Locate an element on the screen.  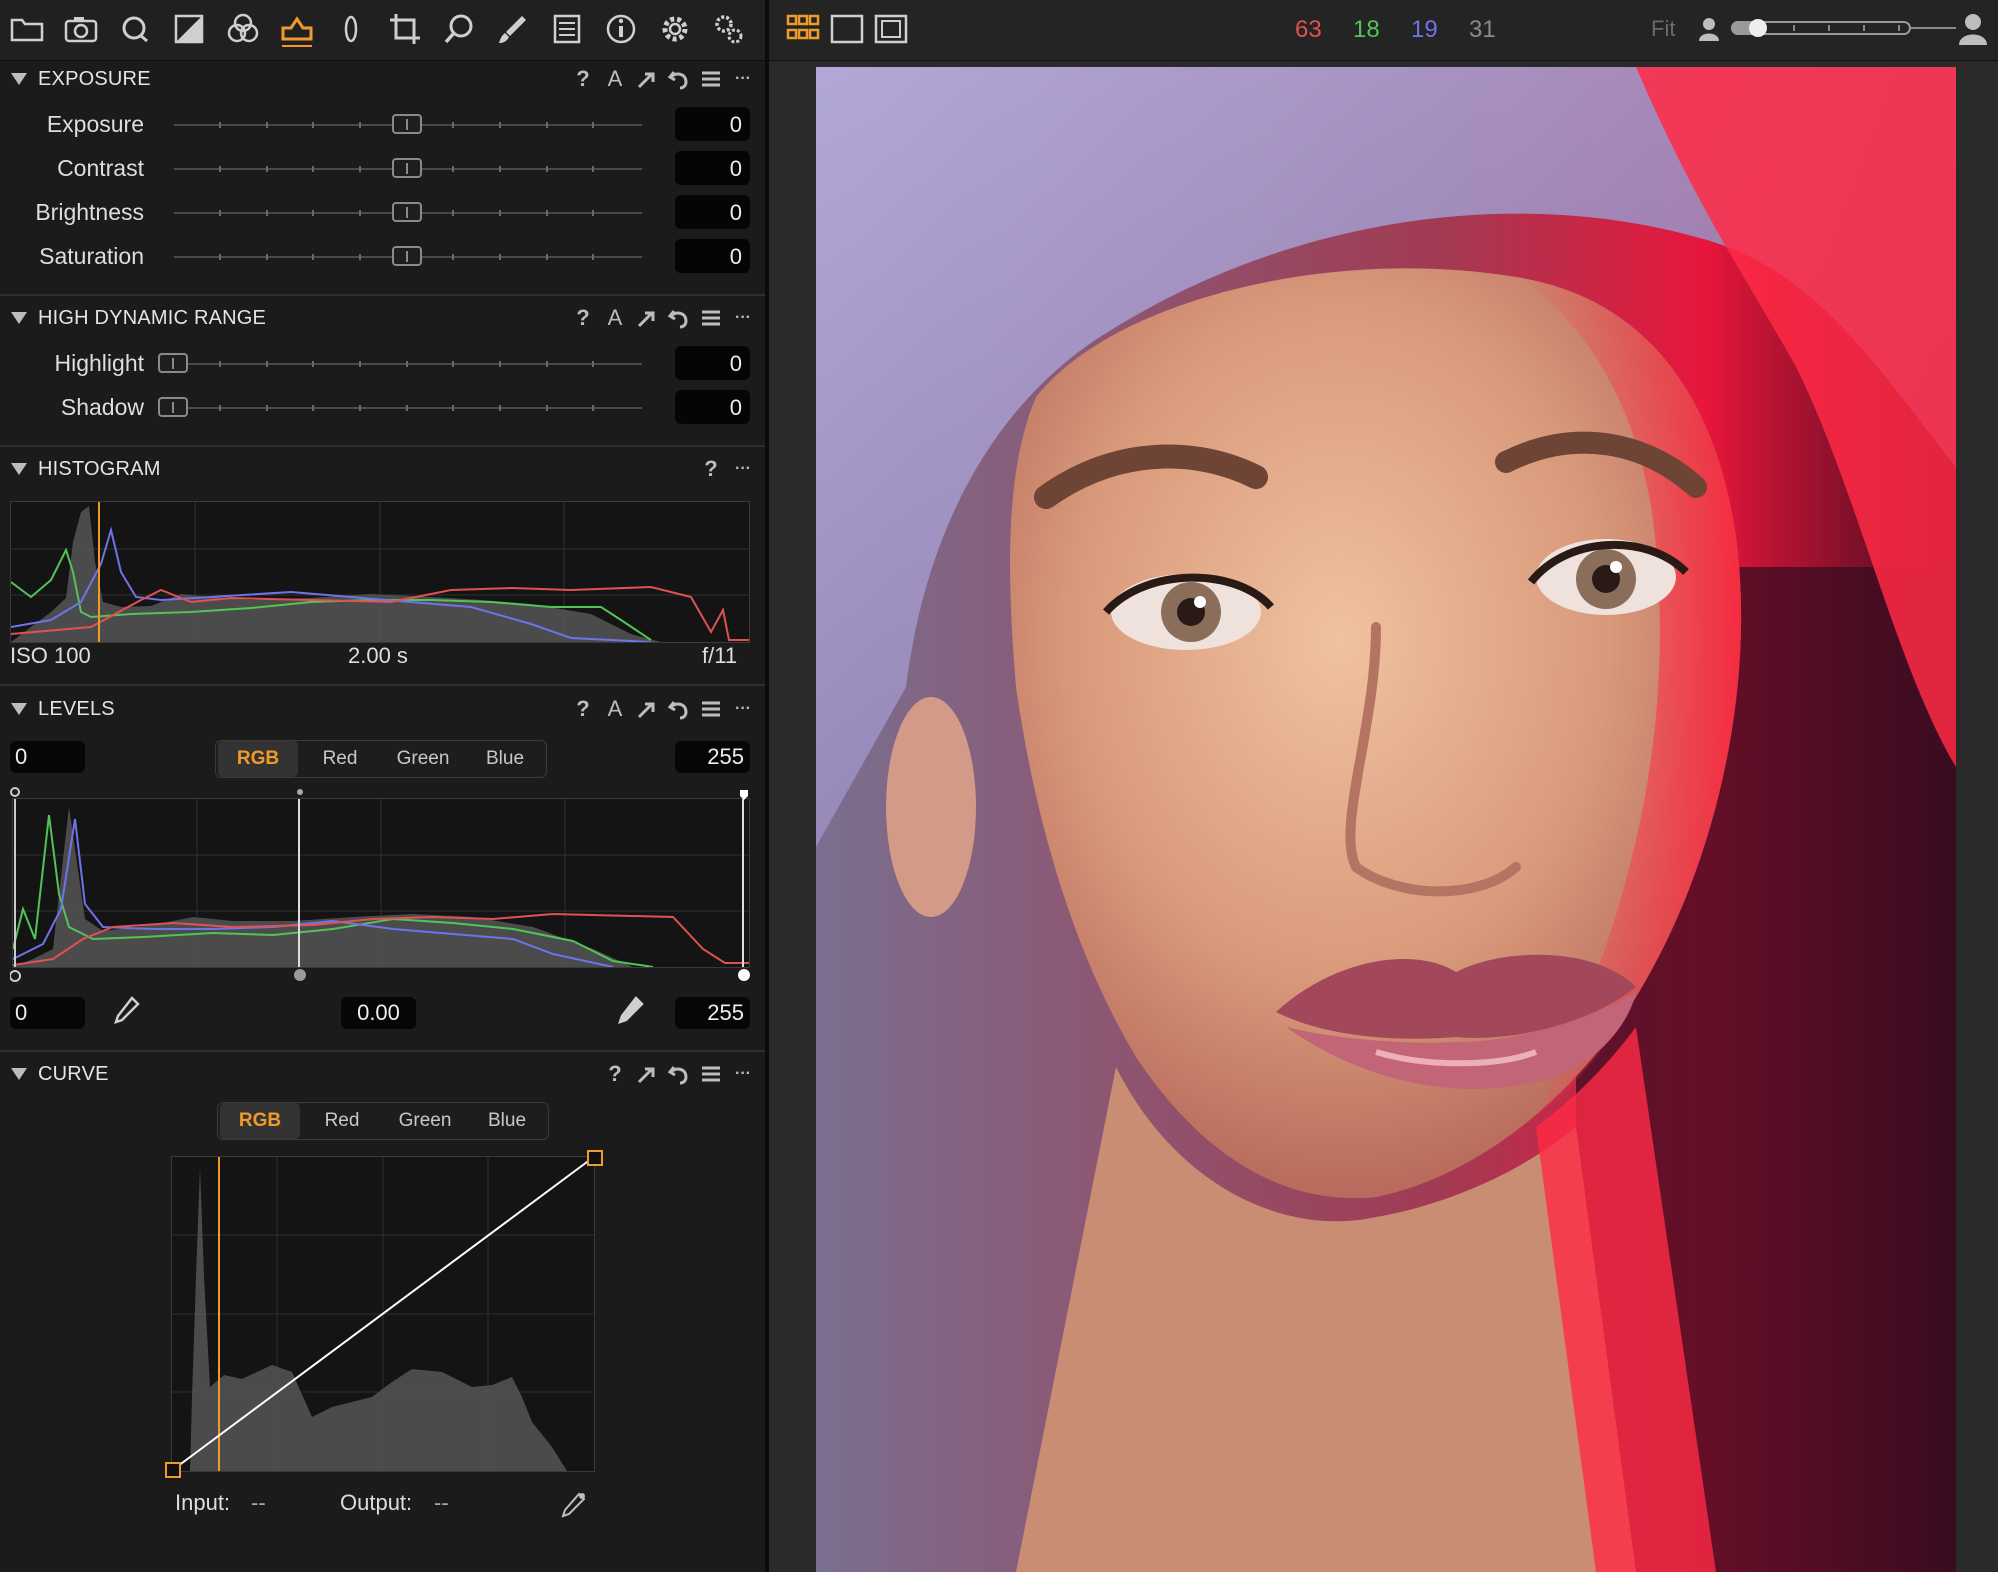
white-point-picker-icon is located at coordinates (630, 1010).